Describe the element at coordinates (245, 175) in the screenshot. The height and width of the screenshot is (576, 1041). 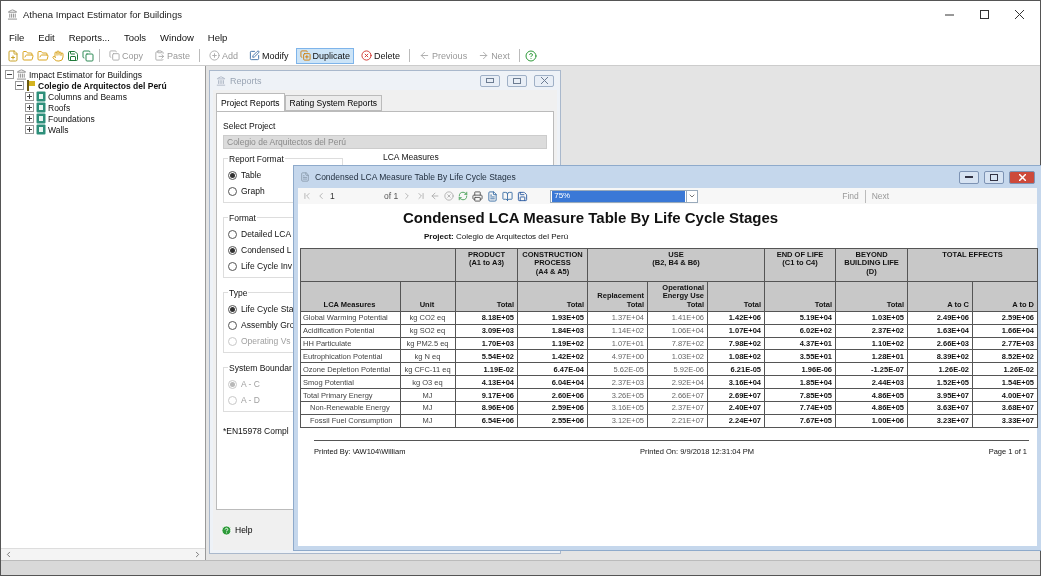
I see `radio-option: Table` at that location.